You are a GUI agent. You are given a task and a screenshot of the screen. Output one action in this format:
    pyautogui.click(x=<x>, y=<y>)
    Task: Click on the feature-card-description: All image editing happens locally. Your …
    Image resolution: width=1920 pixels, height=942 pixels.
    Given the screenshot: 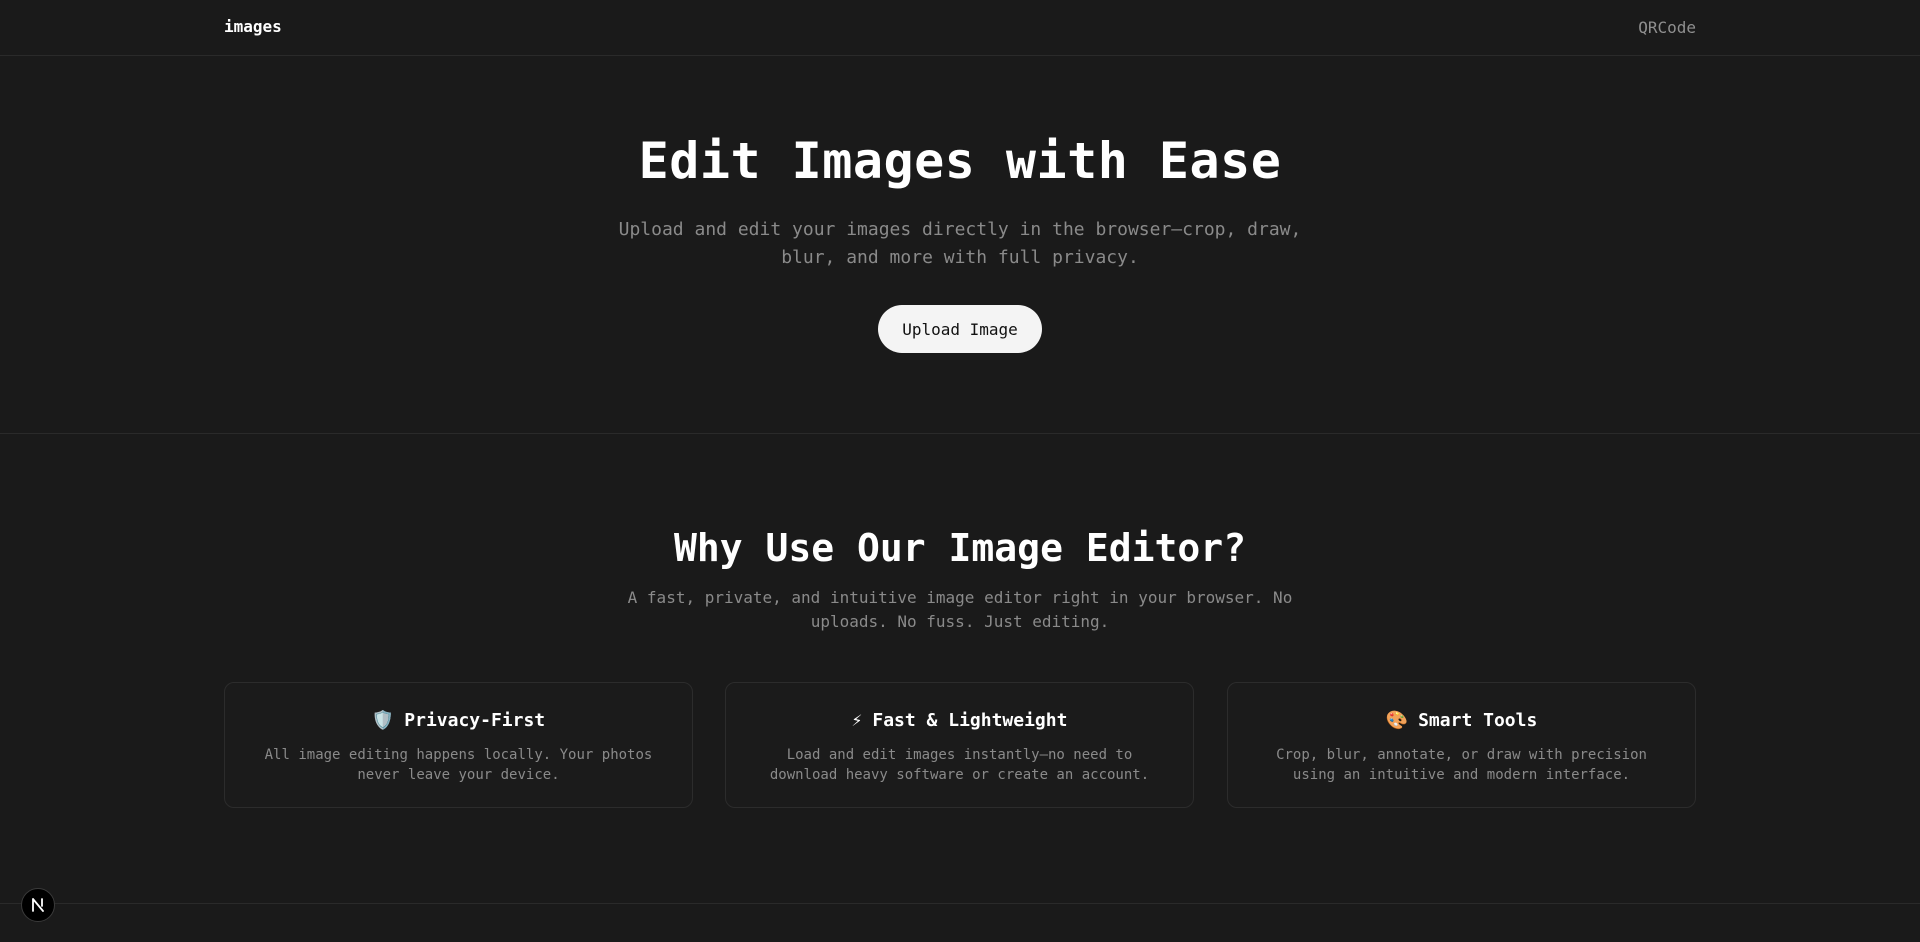 What is the action you would take?
    pyautogui.click(x=458, y=765)
    